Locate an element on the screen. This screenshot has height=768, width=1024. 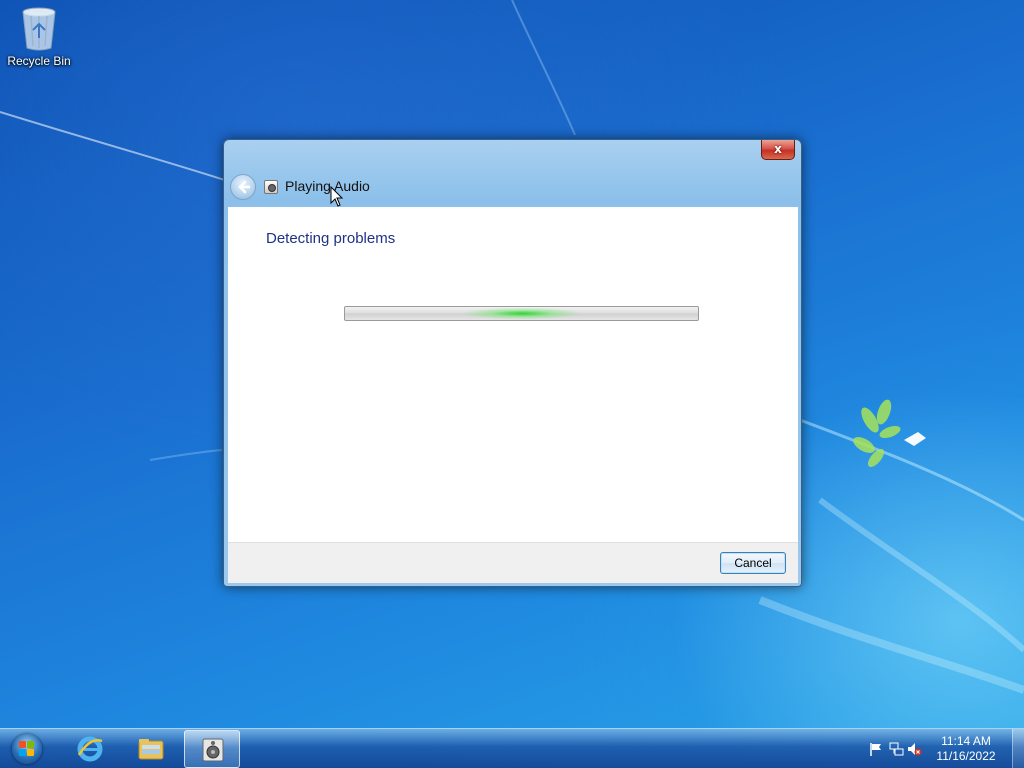
system-tray: 11:14 AM 11/16/2022 is located at coordinates (939, 748).